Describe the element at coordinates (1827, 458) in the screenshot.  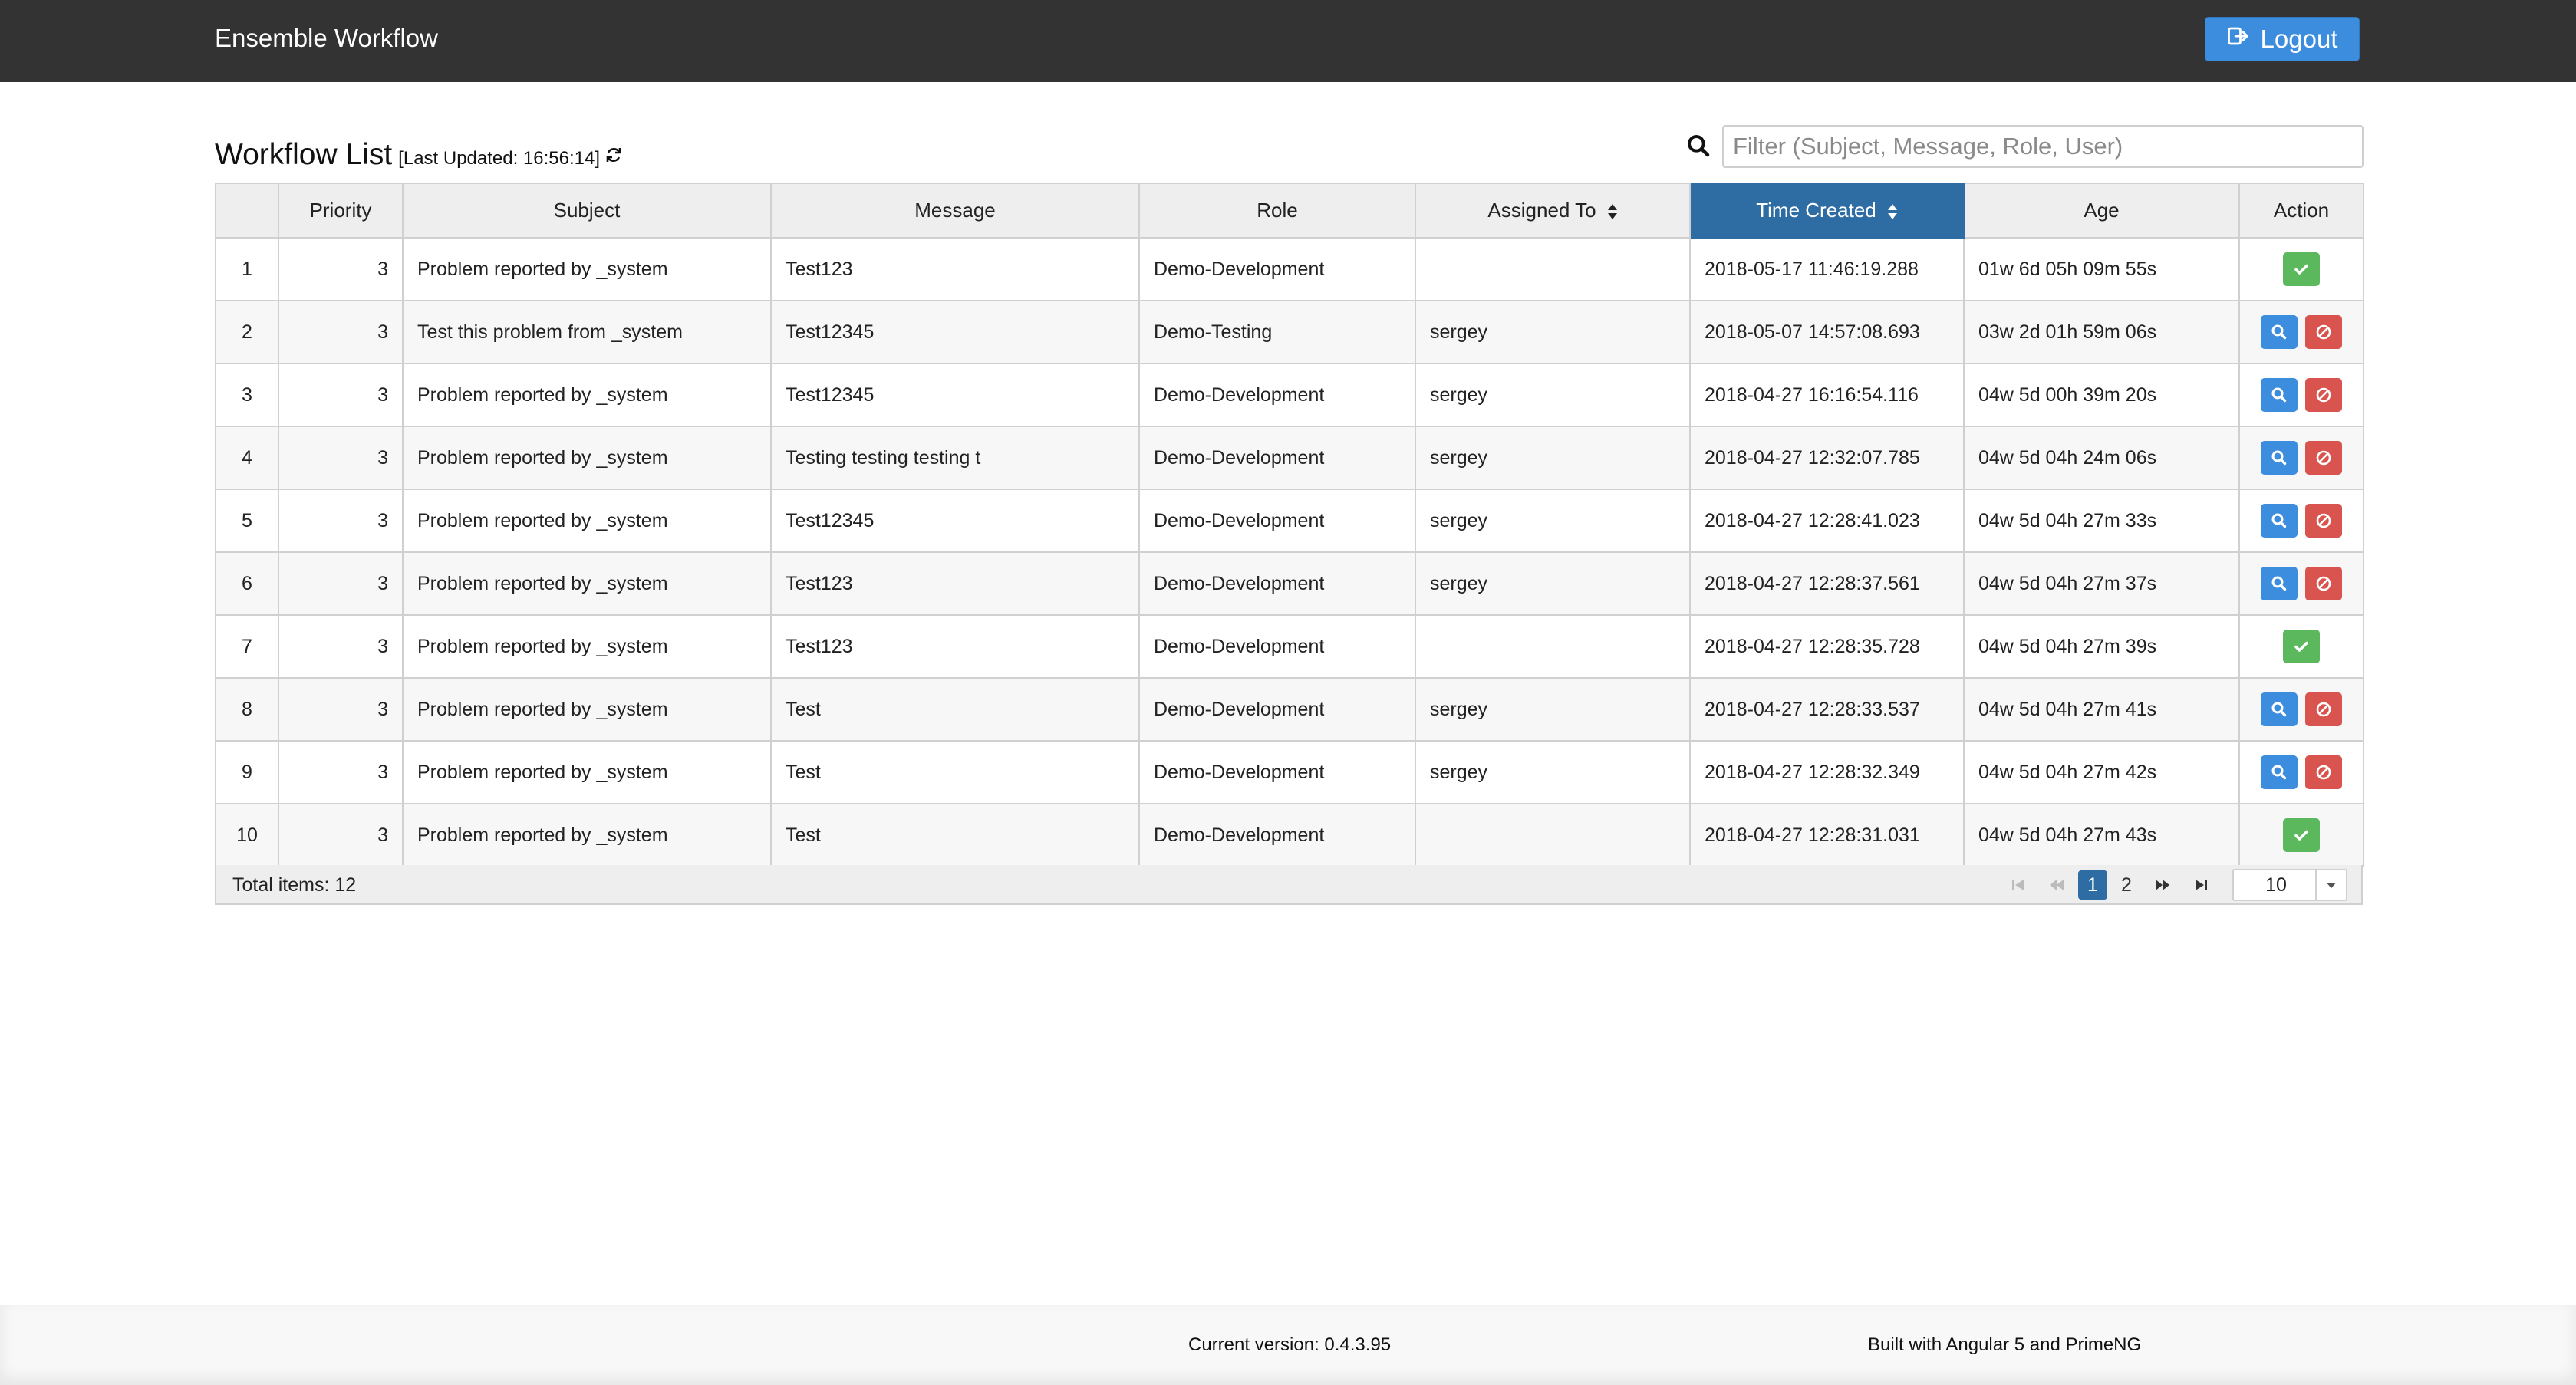
I see `time-created-cell: 2018-04-27 12:32:07.785` at that location.